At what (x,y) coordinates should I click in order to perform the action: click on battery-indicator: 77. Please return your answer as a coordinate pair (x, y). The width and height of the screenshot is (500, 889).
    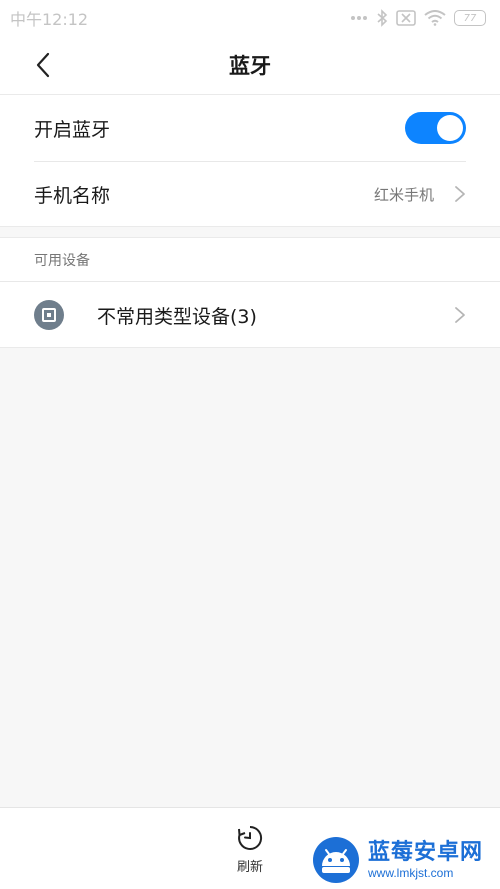
    Looking at the image, I should click on (470, 18).